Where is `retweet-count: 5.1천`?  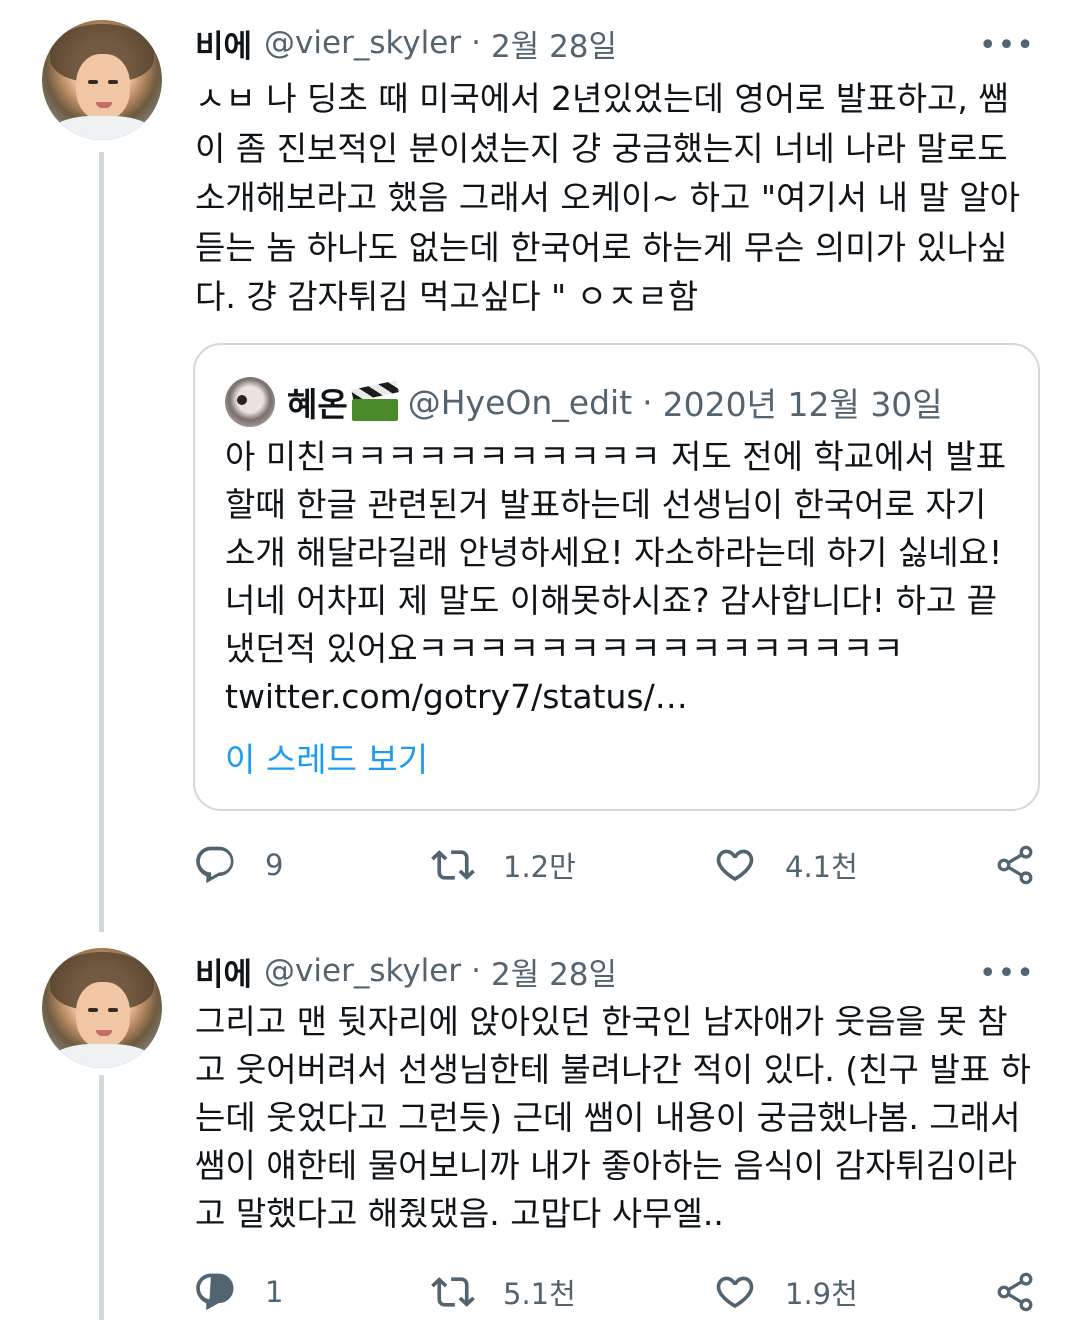 retweet-count: 5.1천 is located at coordinates (539, 1294).